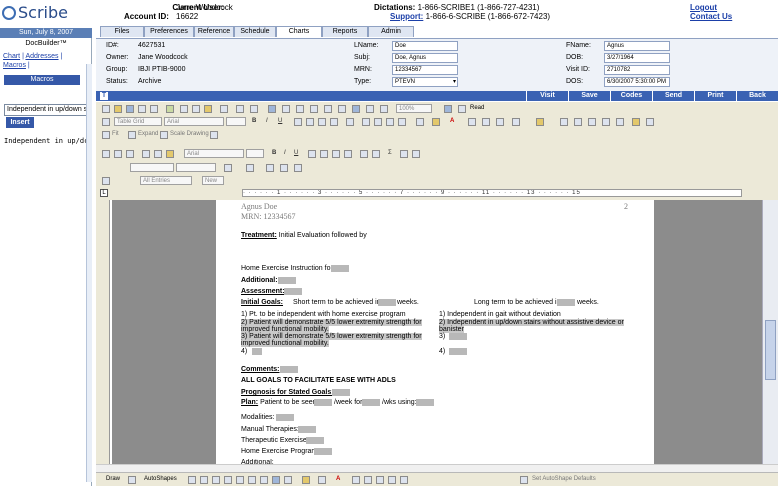 Image resolution: width=778 pixels, height=486 pixels. Describe the element at coordinates (500, 122) in the screenshot. I see `split-cells-icon` at that location.